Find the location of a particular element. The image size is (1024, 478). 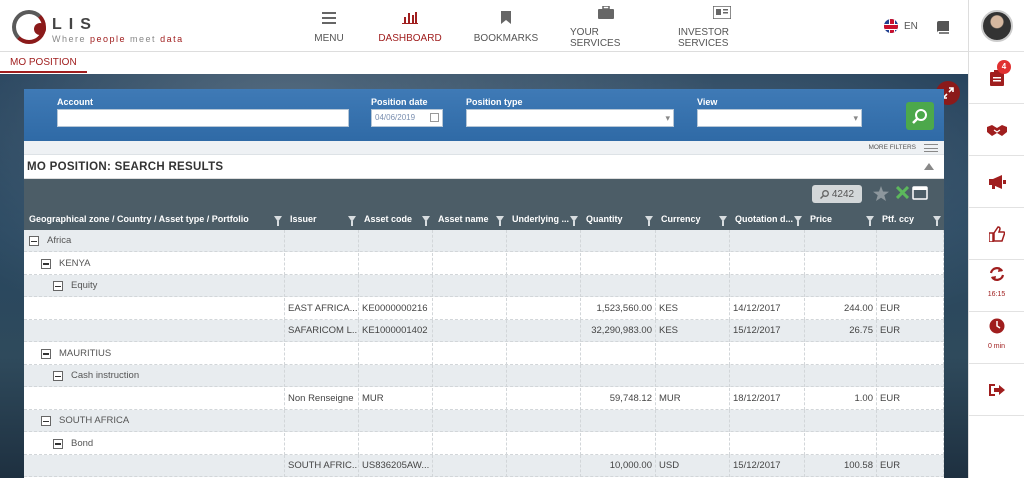

nav-investor-services: INVESTOR SERVICES is located at coordinates (722, 26).